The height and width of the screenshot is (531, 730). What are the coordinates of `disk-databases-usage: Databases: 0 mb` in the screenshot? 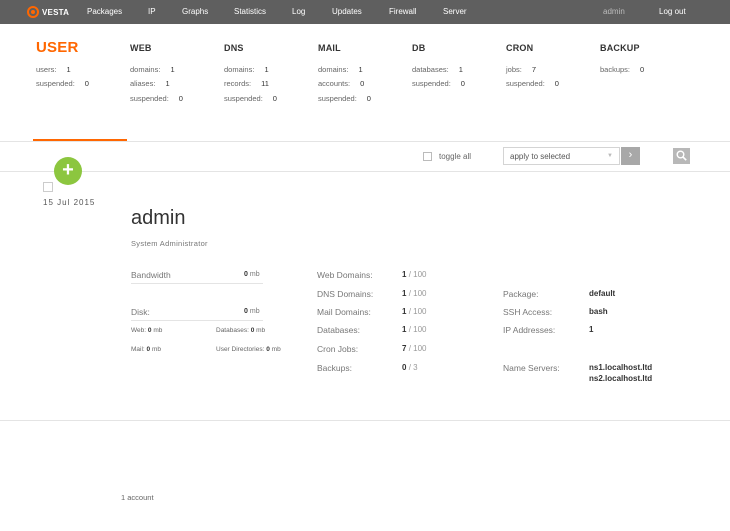 It's located at (241, 330).